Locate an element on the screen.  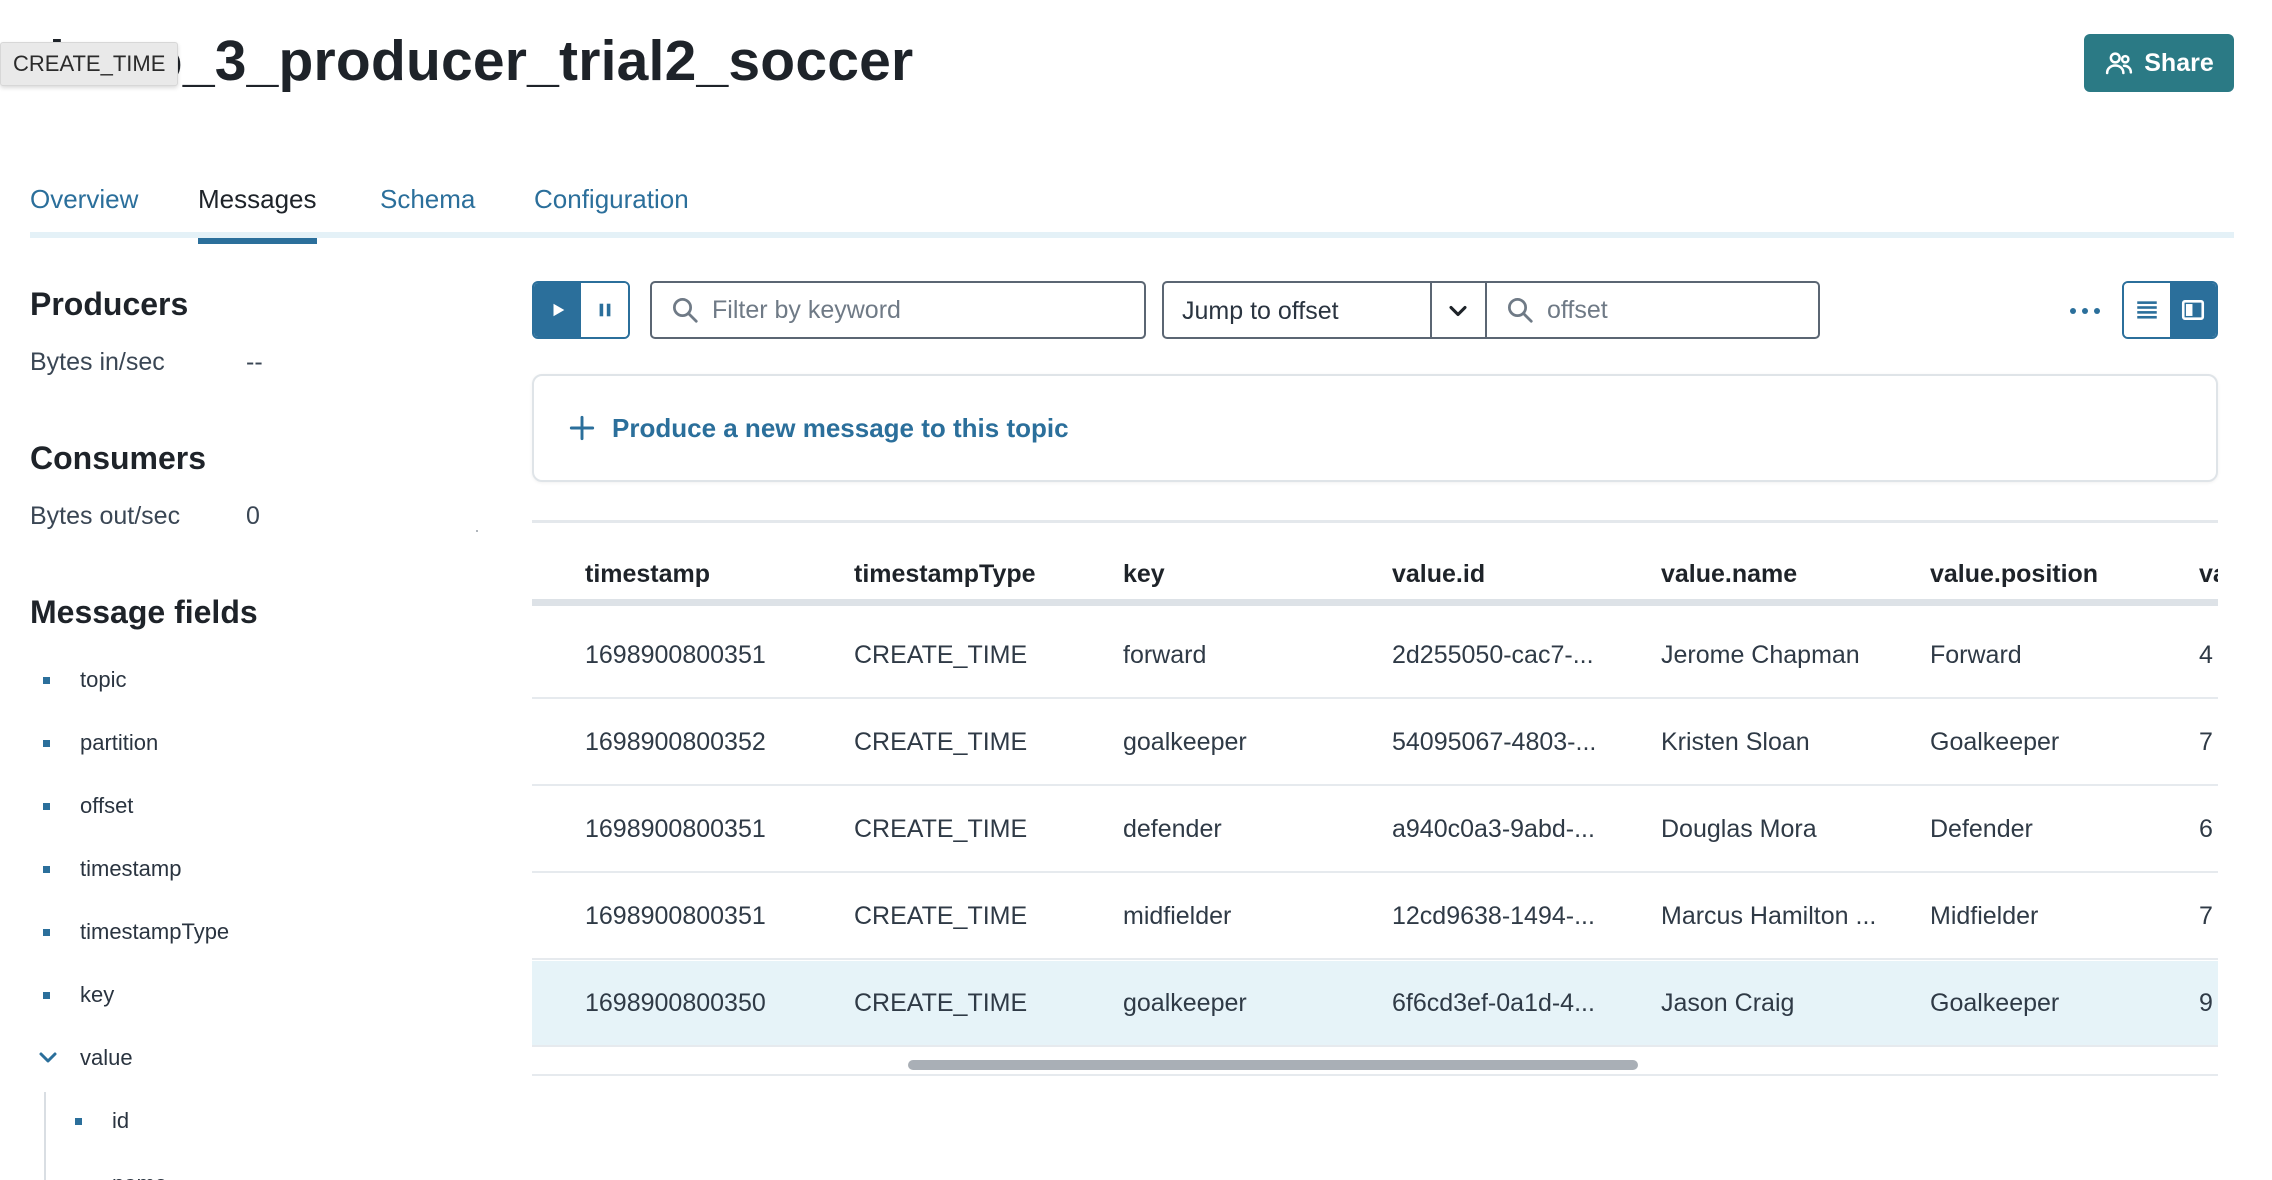
message-fields-heading: Message fields is located at coordinates (144, 612).